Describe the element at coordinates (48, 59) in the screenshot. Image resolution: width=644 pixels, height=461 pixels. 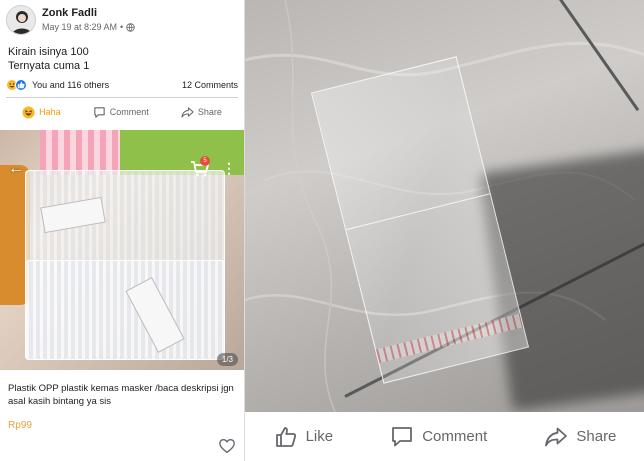
I see `post-text: Kirain isinya 100 Ternyata cuma 1` at that location.